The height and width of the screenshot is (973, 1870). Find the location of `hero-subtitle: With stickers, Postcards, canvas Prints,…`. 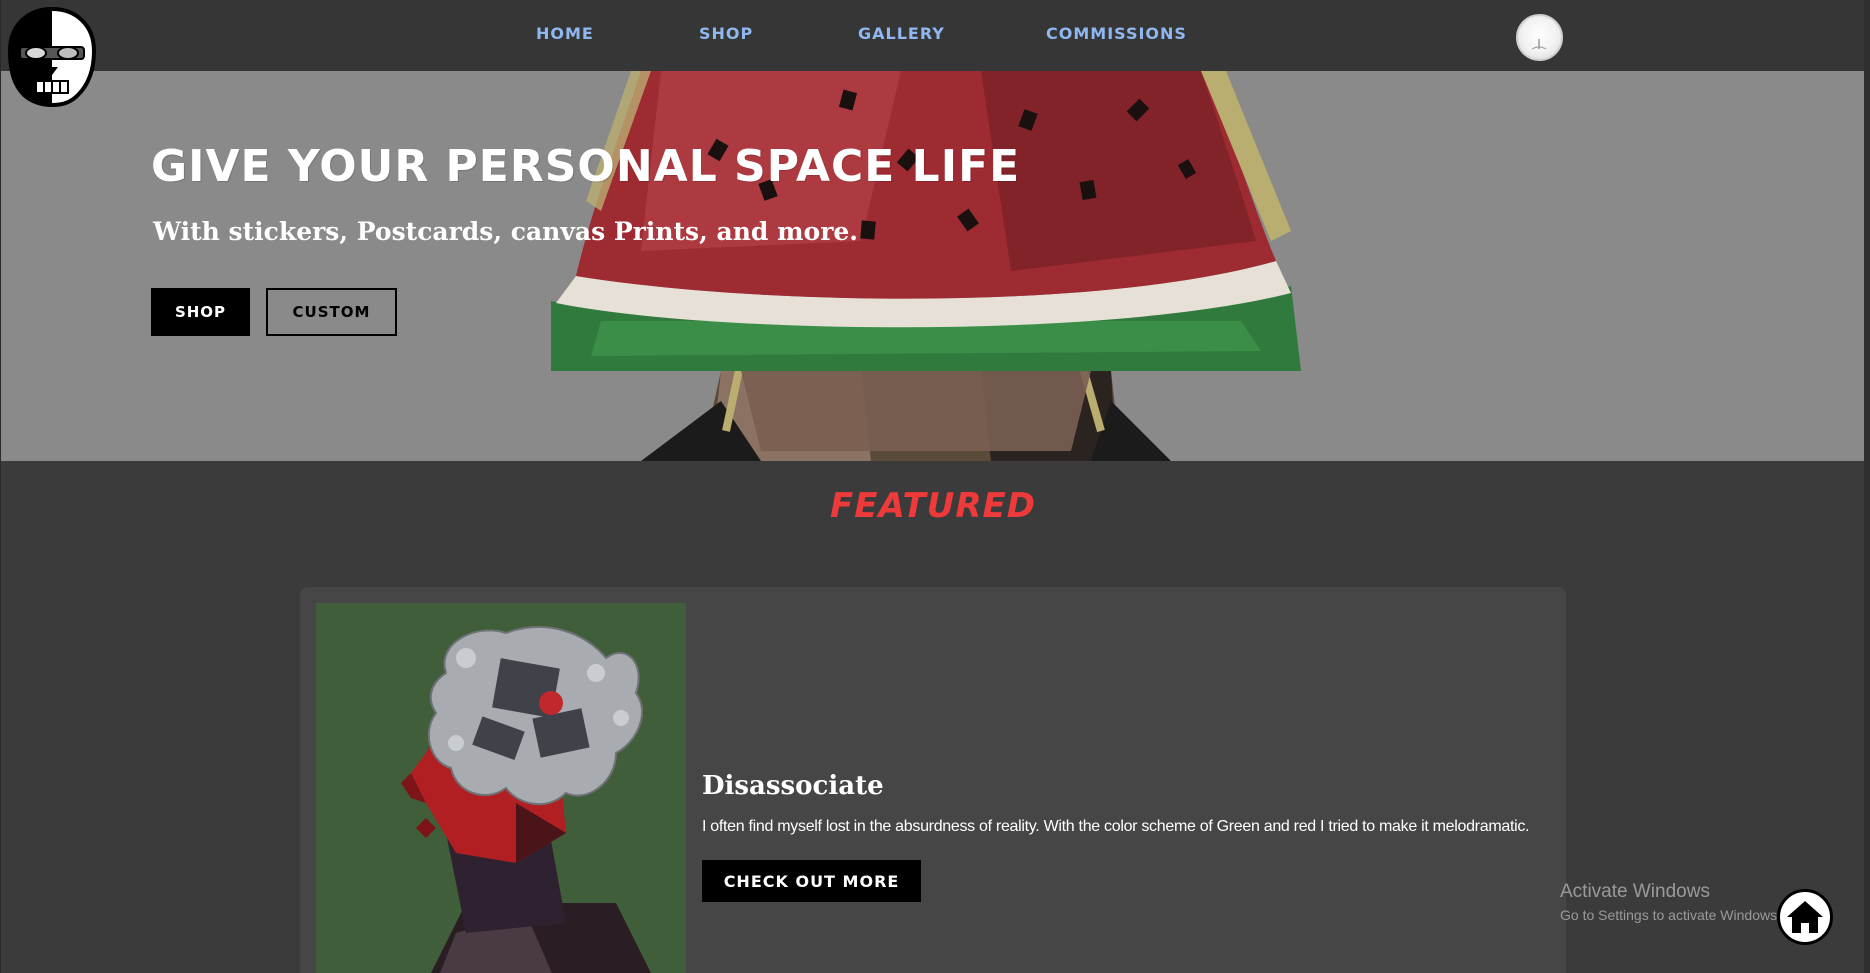

hero-subtitle: With stickers, Postcards, canvas Prints,… is located at coordinates (506, 231).